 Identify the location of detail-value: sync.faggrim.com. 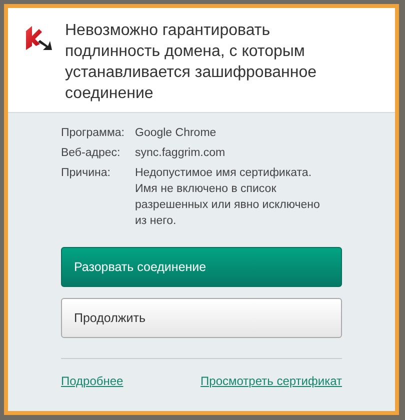
(180, 153).